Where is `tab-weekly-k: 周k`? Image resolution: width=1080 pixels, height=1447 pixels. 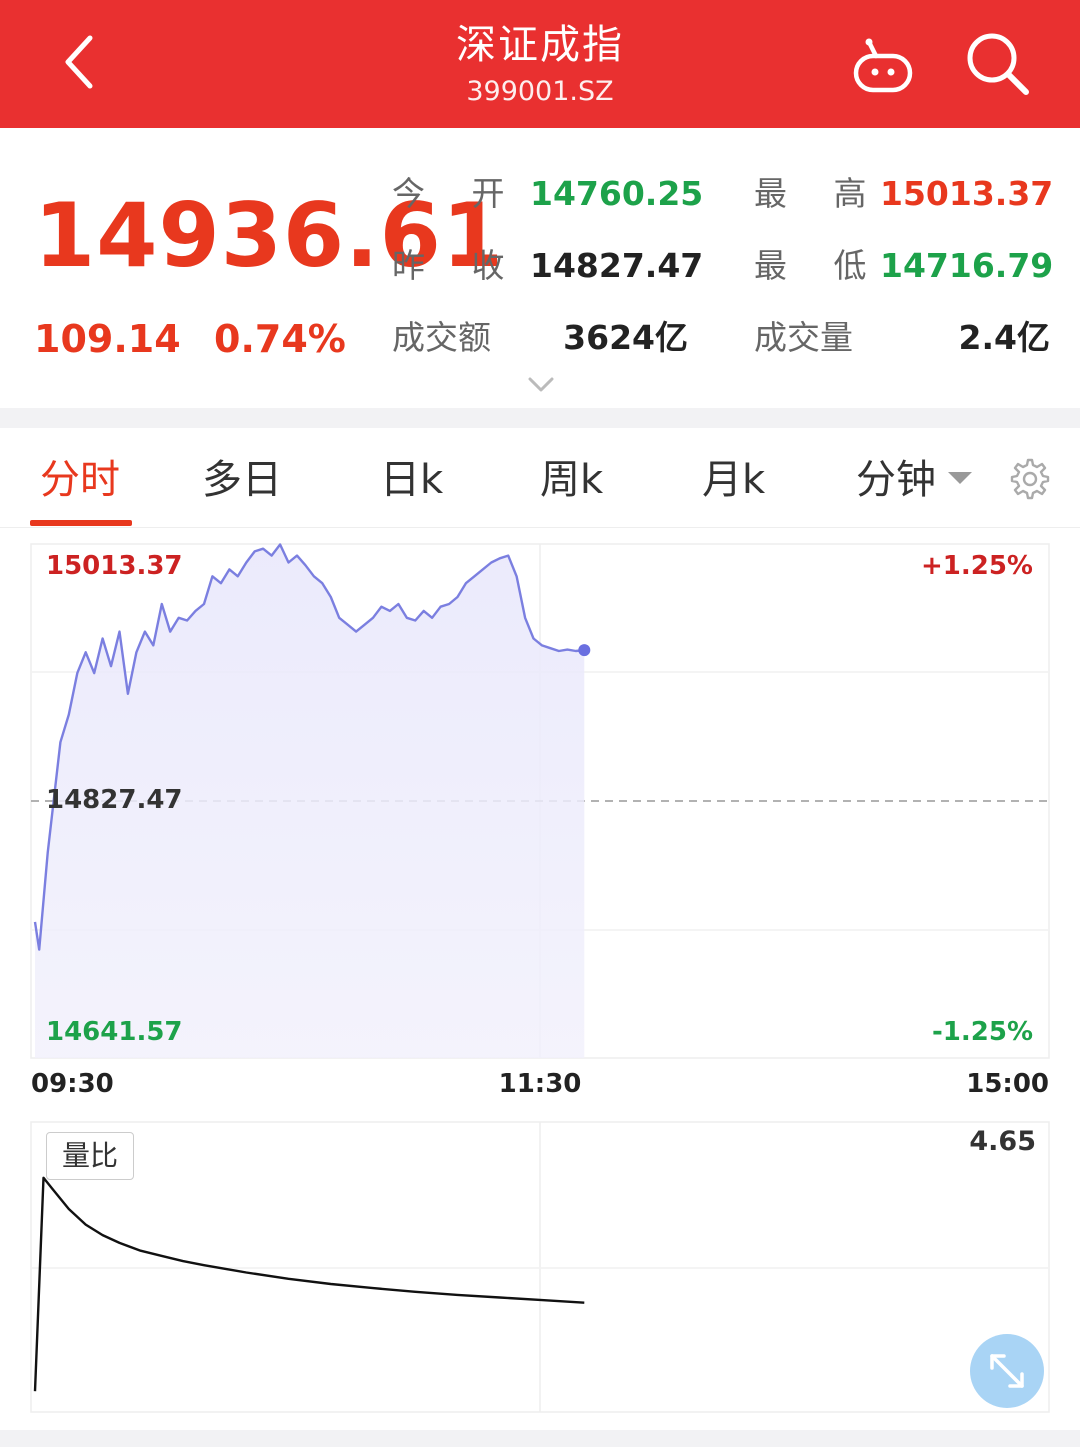
tab-weekly-k: 周k is located at coordinates (571, 480).